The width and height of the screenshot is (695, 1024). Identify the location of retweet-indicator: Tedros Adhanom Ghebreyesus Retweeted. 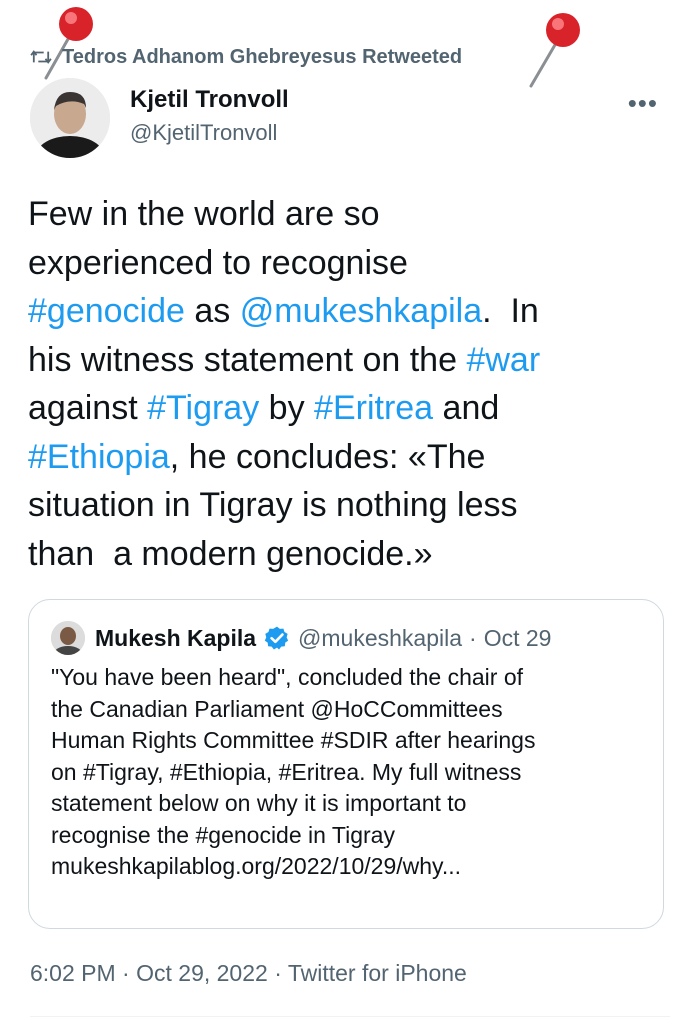
(246, 57).